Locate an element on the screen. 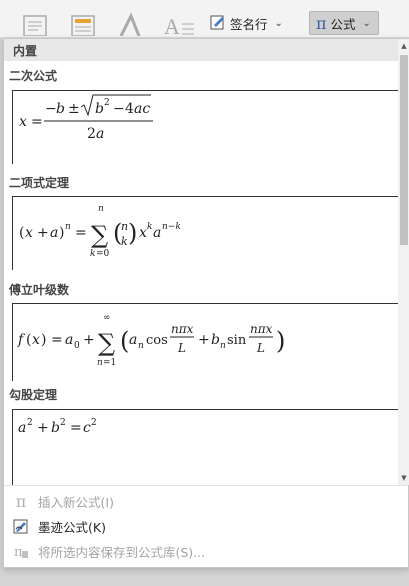 Image resolution: width=409 pixels, height=586 pixels. svg-text: c is located at coordinates (87, 428).